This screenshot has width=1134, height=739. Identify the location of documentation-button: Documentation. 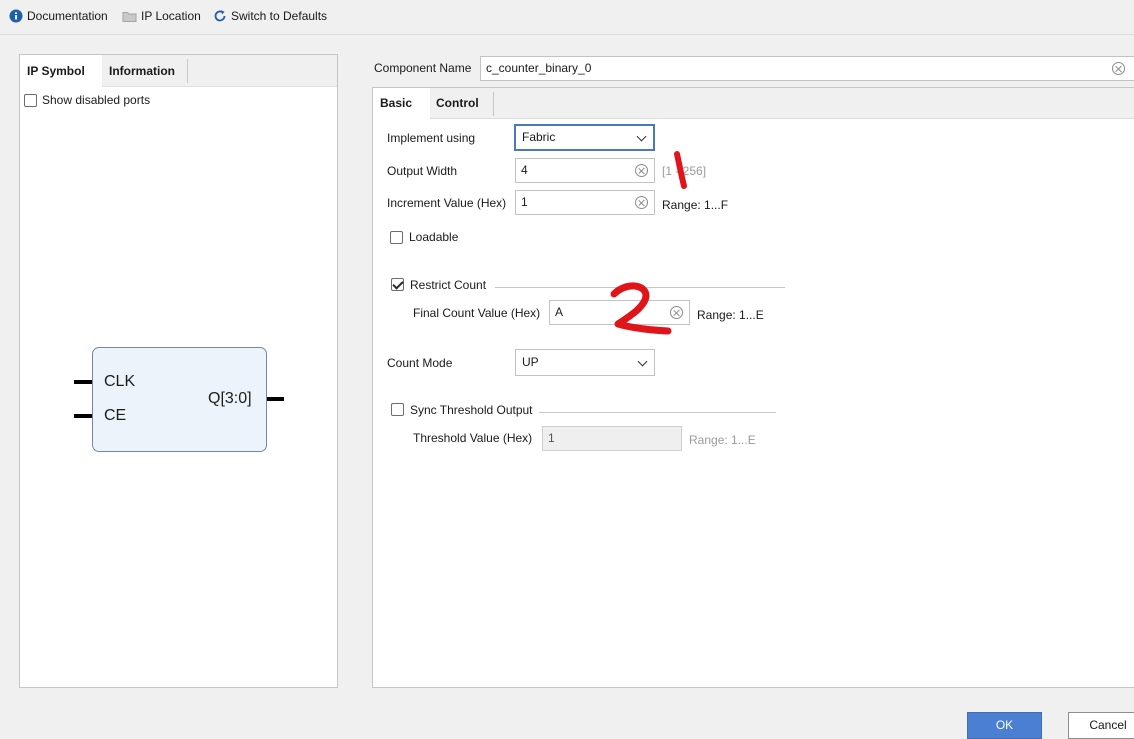
(58, 16).